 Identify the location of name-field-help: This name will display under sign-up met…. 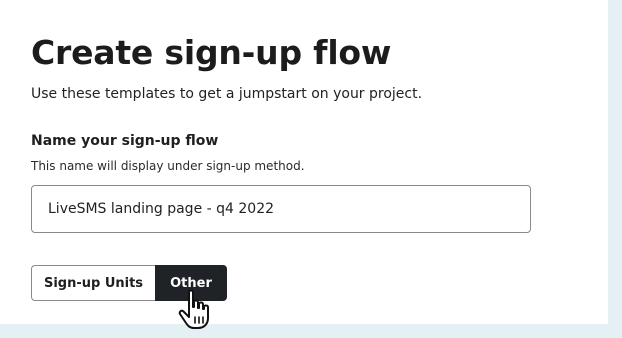
(168, 166).